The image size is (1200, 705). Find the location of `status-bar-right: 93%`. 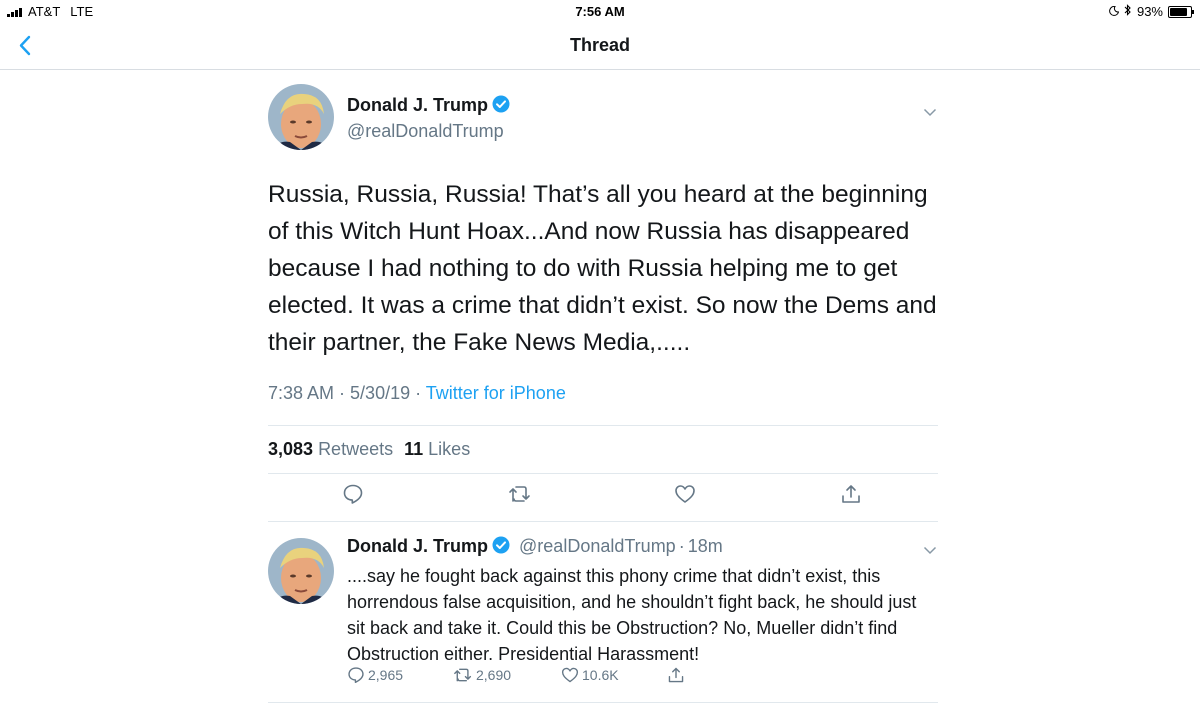

status-bar-right: 93% is located at coordinates (1151, 11).